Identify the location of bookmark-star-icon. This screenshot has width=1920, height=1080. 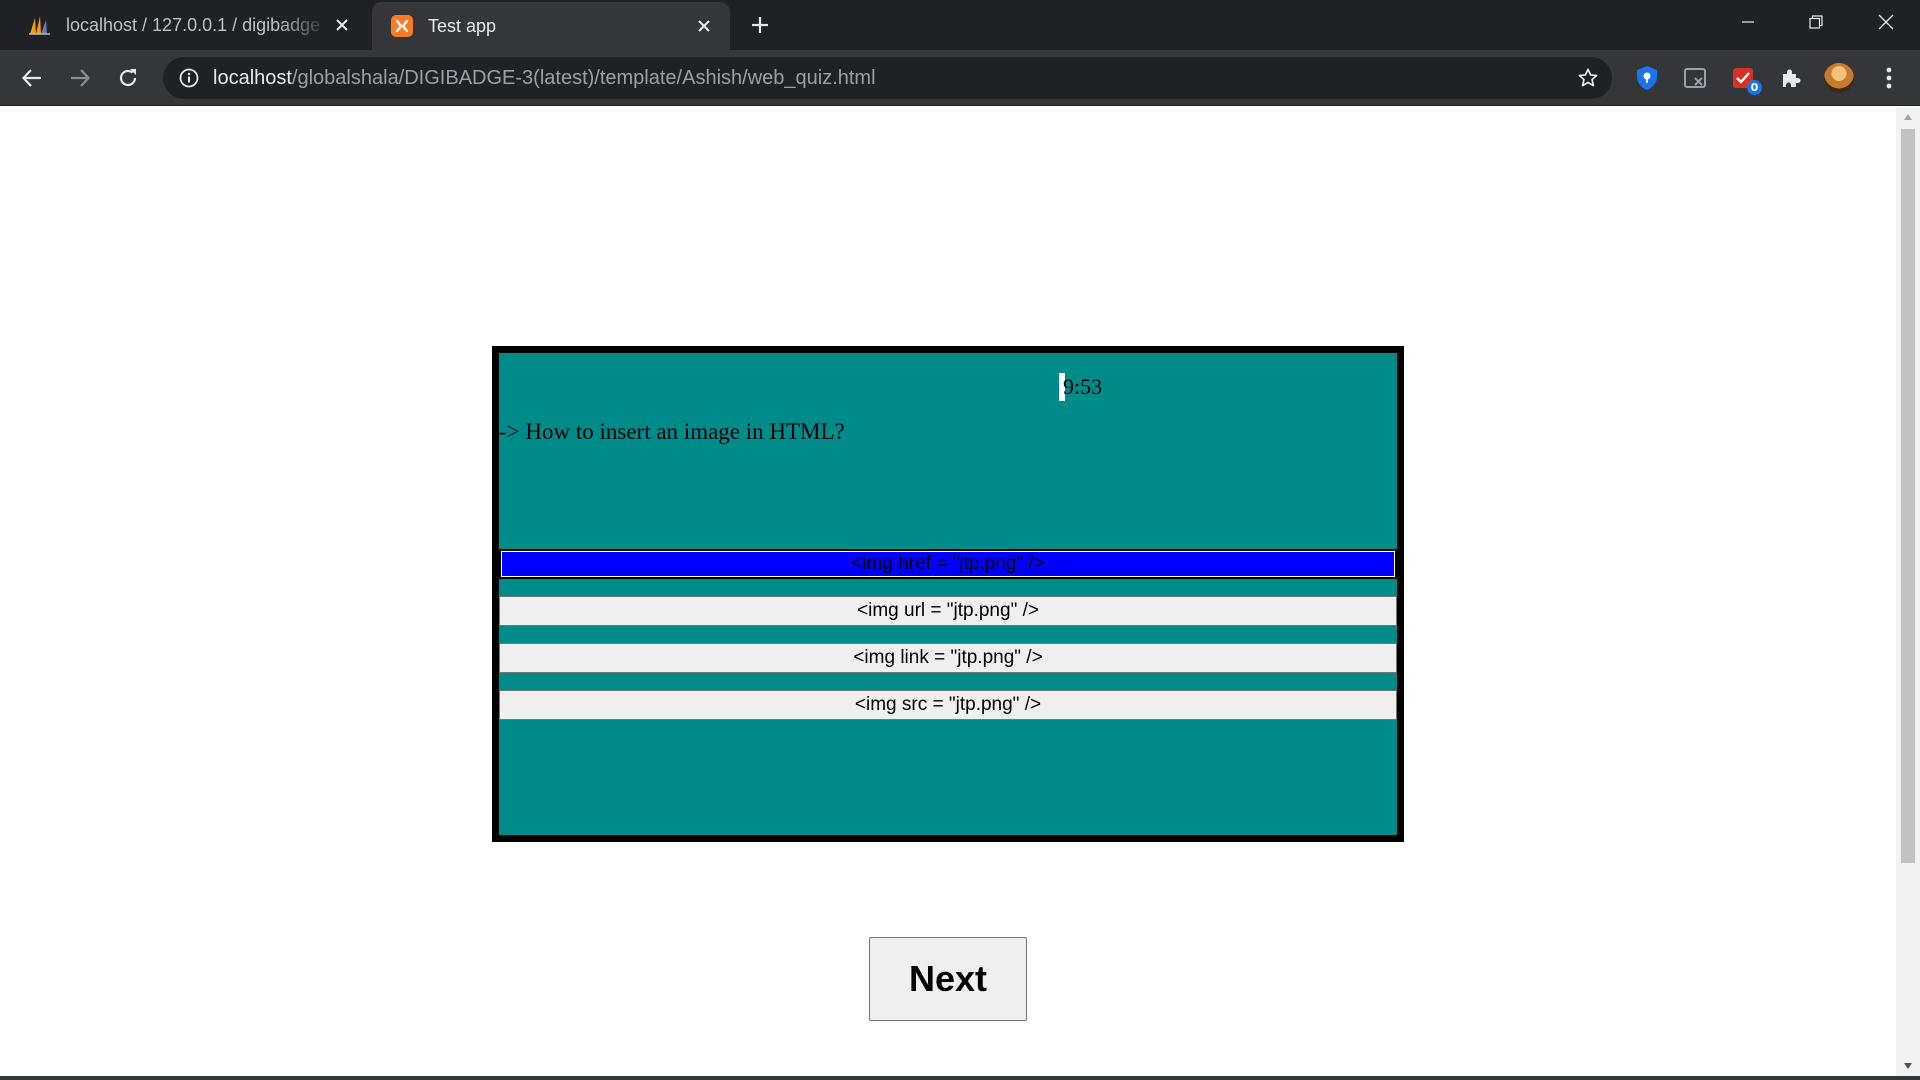
(1588, 78).